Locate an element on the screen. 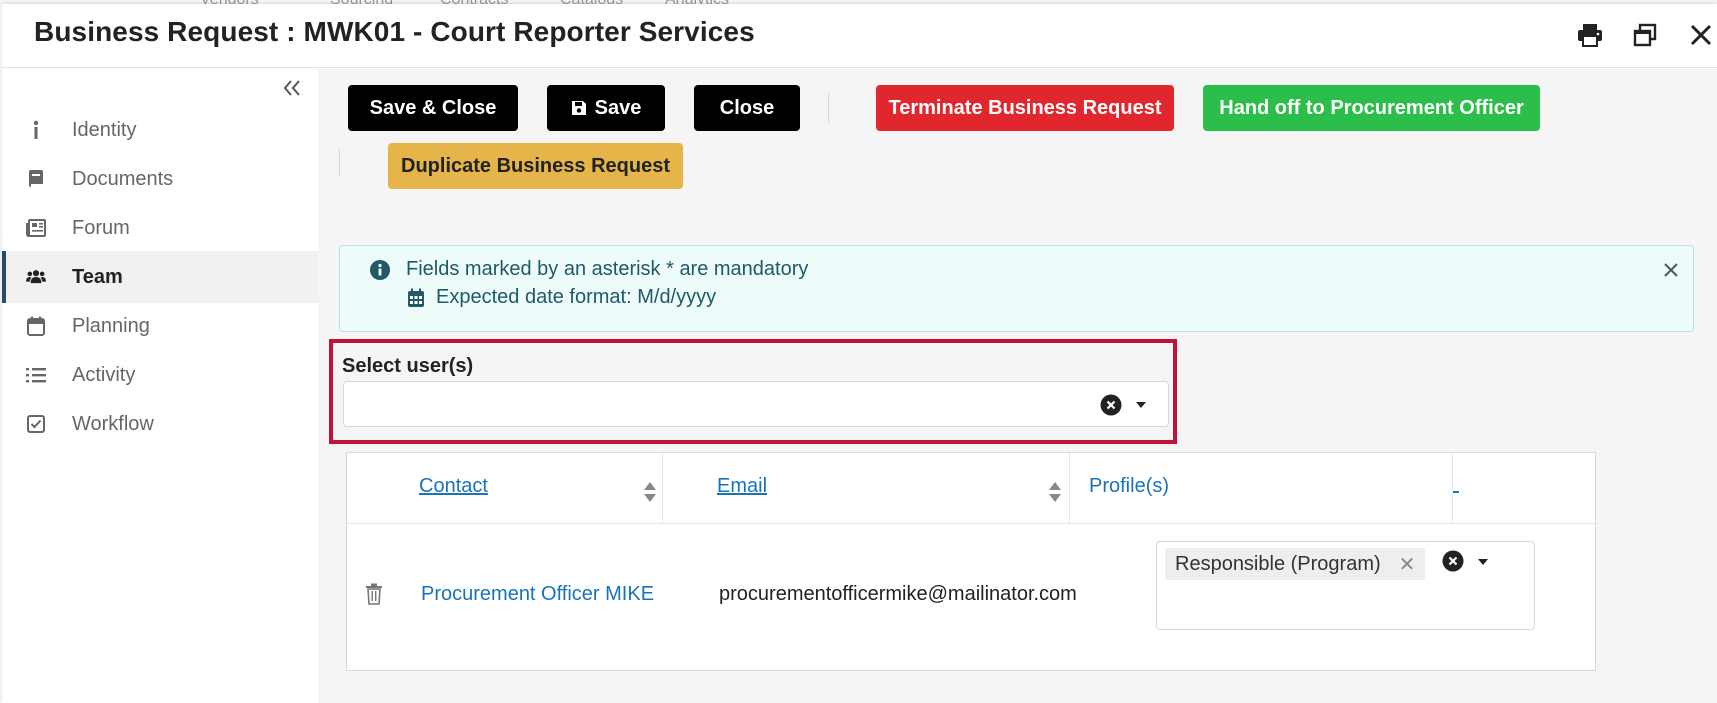 This screenshot has width=1717, height=703. profiles-column-header: Profile(s) is located at coordinates (1129, 486).